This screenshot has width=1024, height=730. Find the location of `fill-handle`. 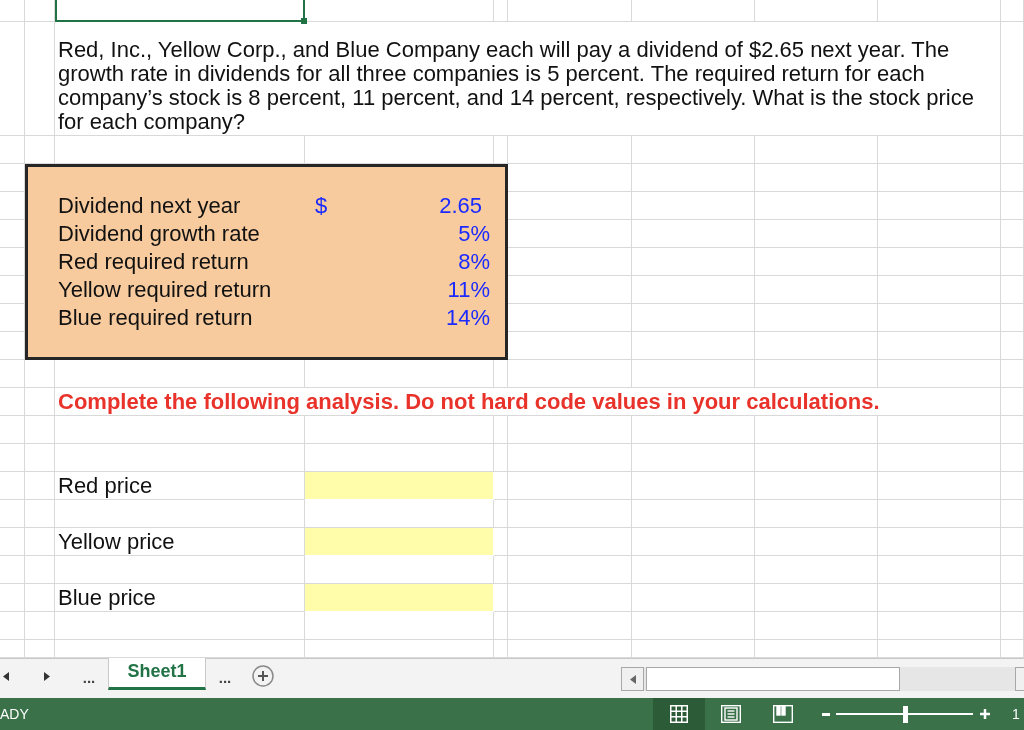

fill-handle is located at coordinates (304, 21).